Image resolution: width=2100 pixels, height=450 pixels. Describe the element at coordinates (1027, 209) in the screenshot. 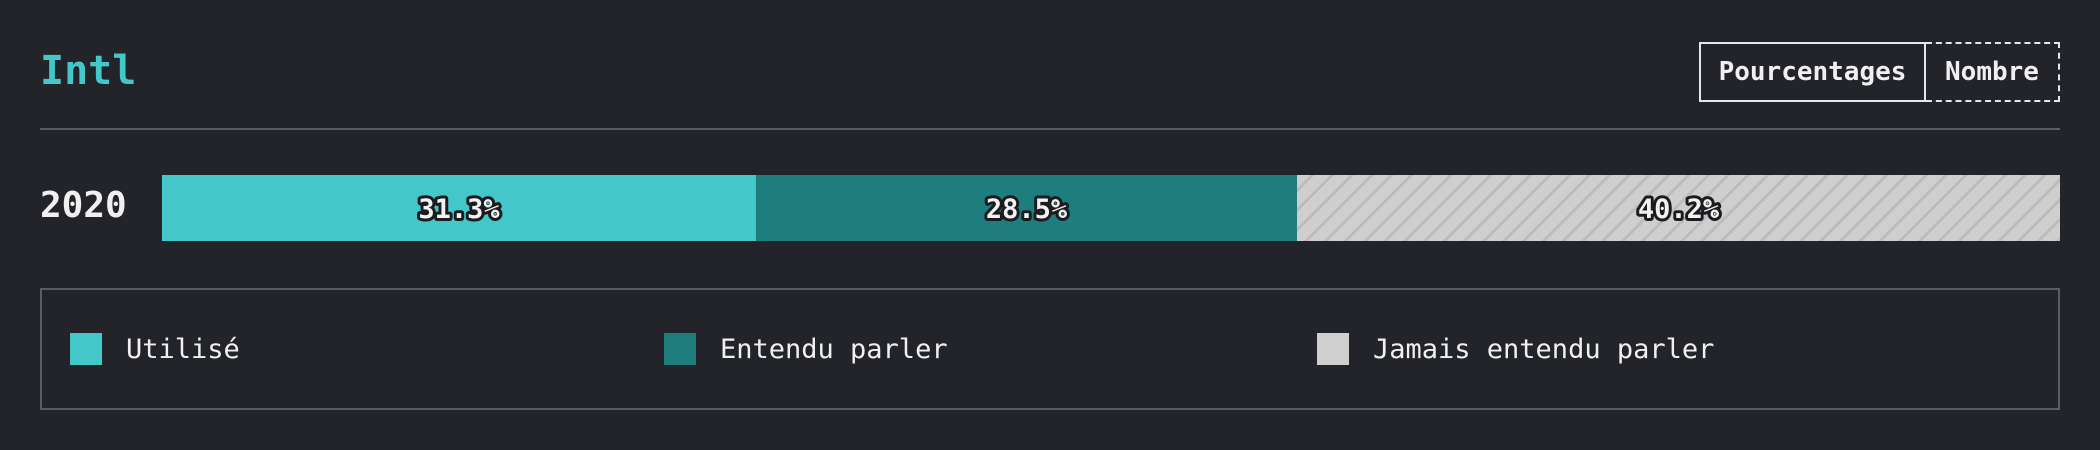

I see `bar-value-label-heard: 28.5%` at that location.